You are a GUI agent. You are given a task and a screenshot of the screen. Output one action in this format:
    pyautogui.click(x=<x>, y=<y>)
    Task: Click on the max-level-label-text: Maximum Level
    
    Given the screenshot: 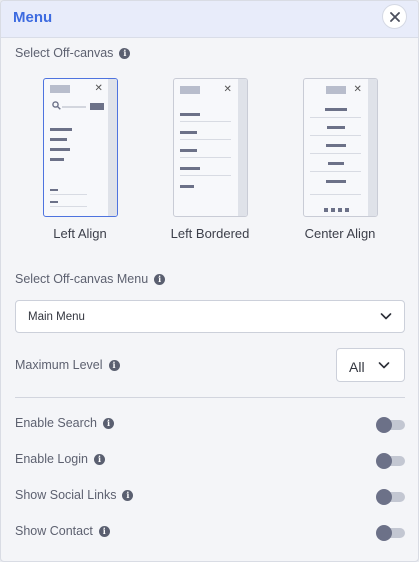 What is the action you would take?
    pyautogui.click(x=59, y=365)
    